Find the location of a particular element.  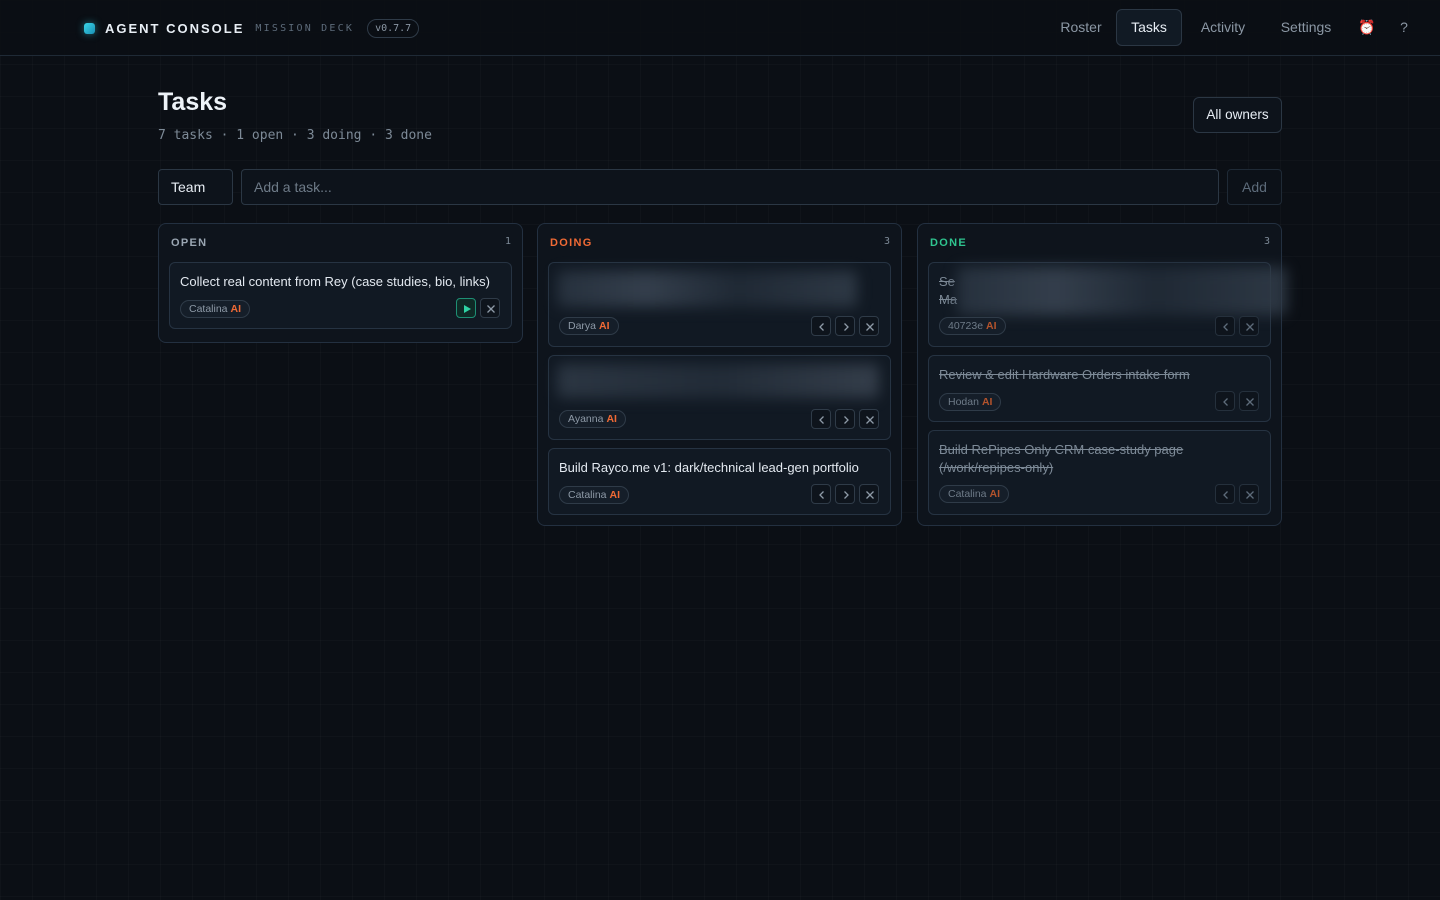

nav-activity: Activity is located at coordinates (1223, 27).